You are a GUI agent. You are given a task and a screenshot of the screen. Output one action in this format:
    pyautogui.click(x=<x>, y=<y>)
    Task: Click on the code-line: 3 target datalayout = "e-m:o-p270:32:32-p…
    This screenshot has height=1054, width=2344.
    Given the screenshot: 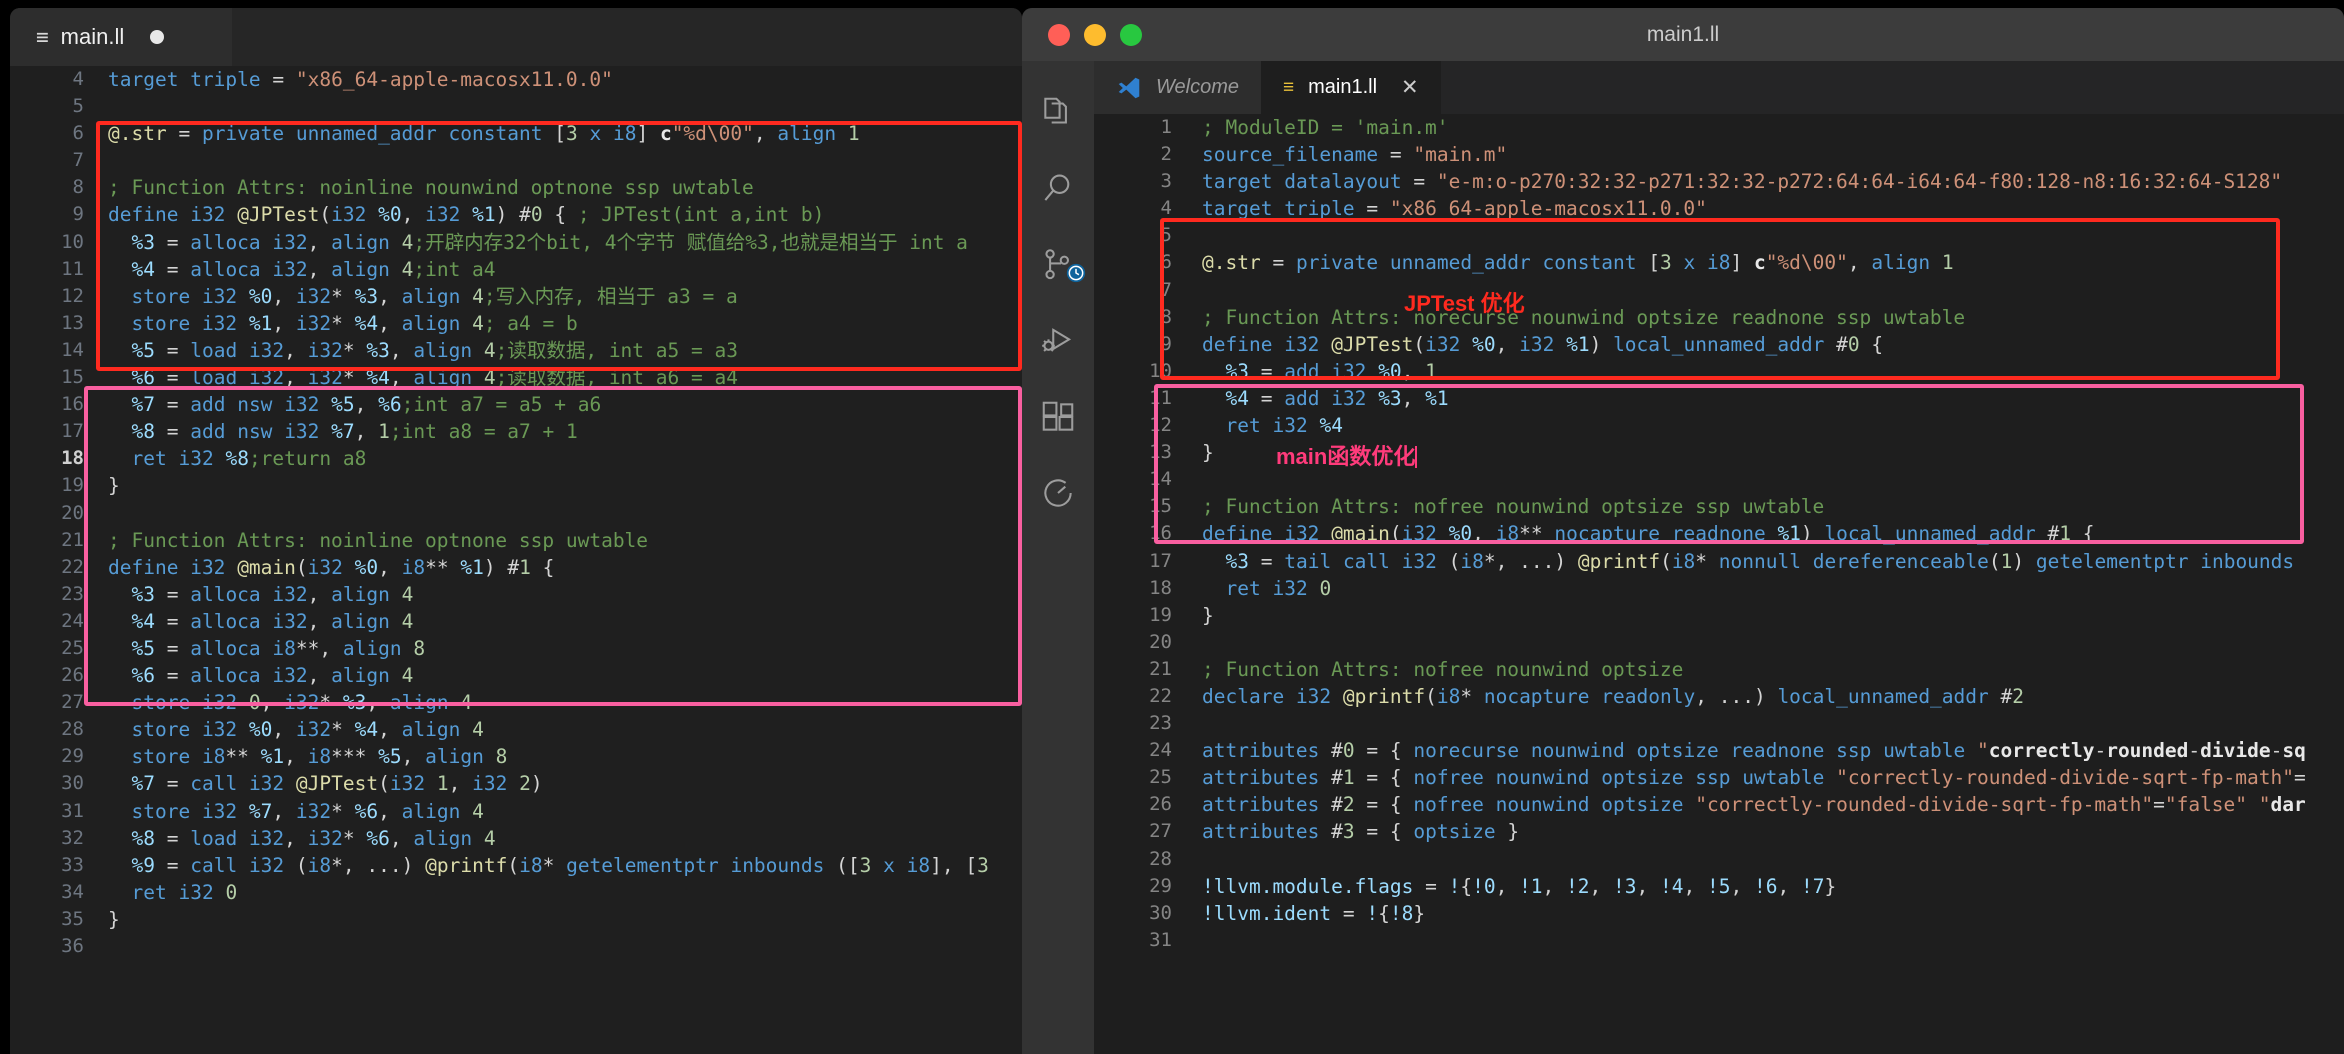 What is the action you would take?
    pyautogui.click(x=1719, y=181)
    